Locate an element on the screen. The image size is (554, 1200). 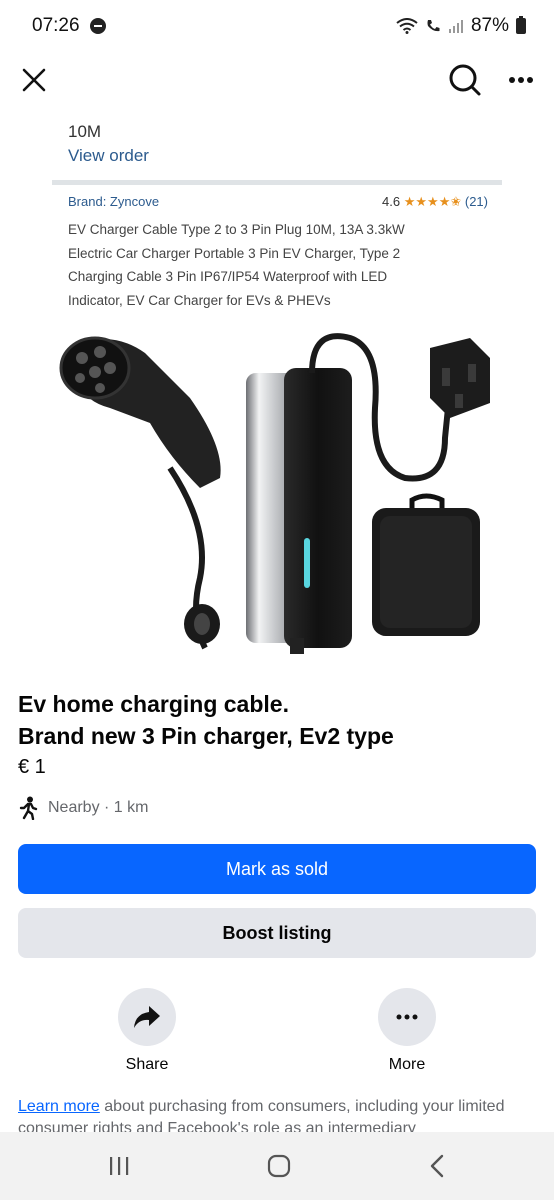
photo-rating-stars: ★★★★✬ is located at coordinates (432, 201).